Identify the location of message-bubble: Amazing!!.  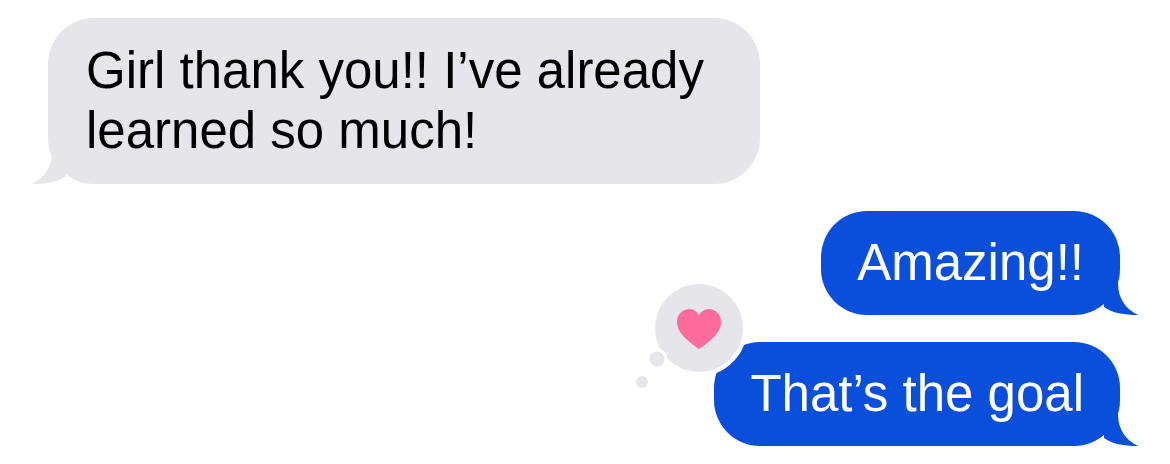
(970, 263).